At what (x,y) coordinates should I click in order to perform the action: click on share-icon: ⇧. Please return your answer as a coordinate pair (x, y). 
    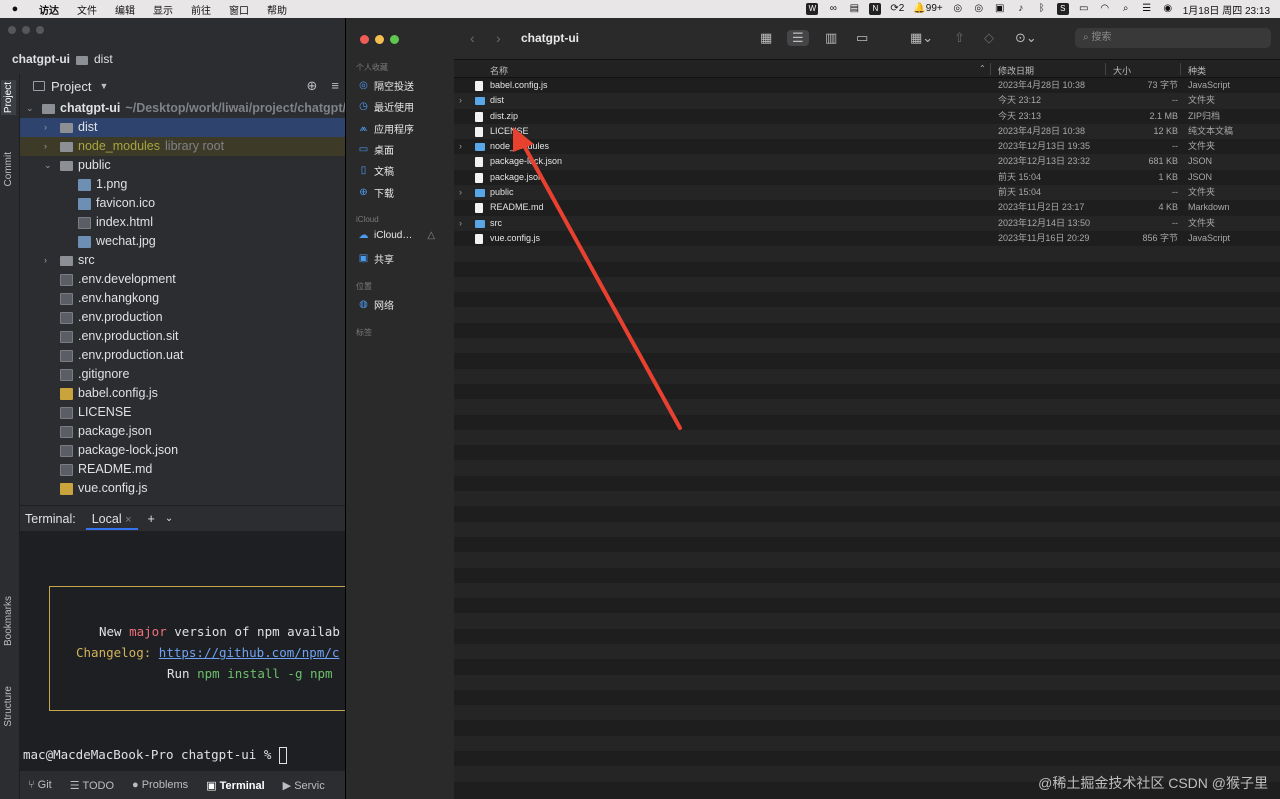
    Looking at the image, I should click on (959, 38).